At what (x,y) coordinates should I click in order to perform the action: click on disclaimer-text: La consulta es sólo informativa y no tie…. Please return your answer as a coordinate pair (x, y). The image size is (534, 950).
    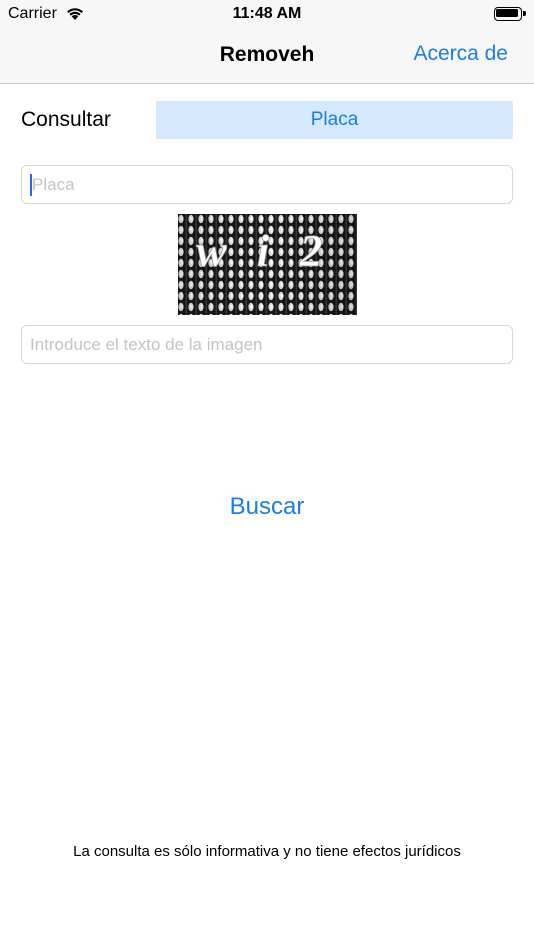
    Looking at the image, I should click on (267, 851).